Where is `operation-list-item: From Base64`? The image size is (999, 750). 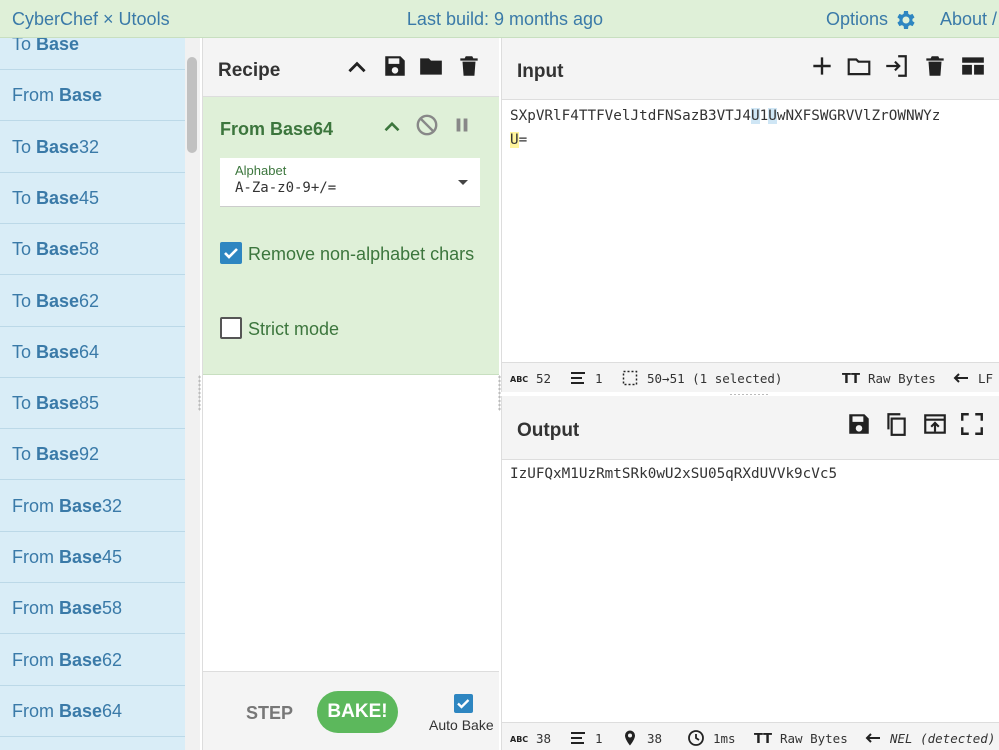 operation-list-item: From Base64 is located at coordinates (92, 711).